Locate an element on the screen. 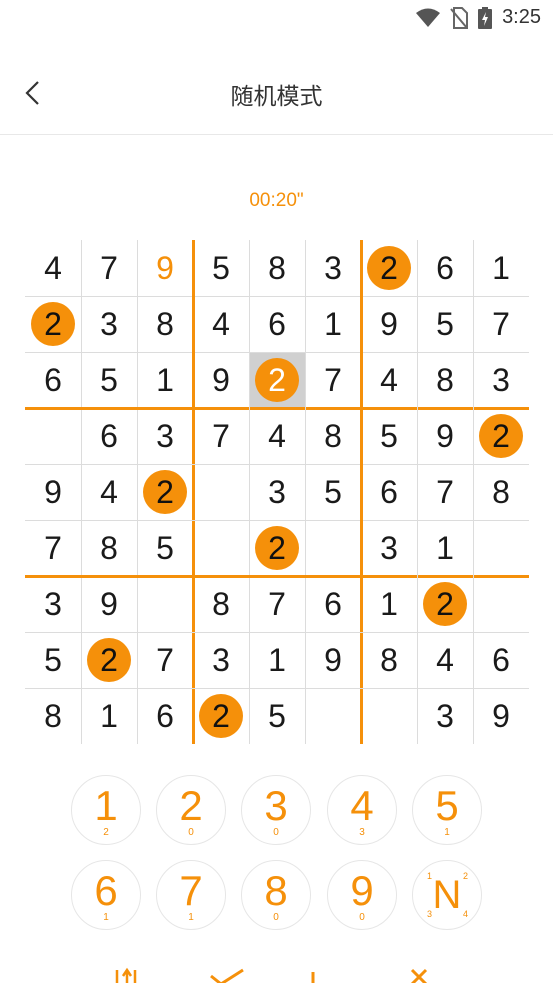  cell-digit: 9 is located at coordinates (221, 379).